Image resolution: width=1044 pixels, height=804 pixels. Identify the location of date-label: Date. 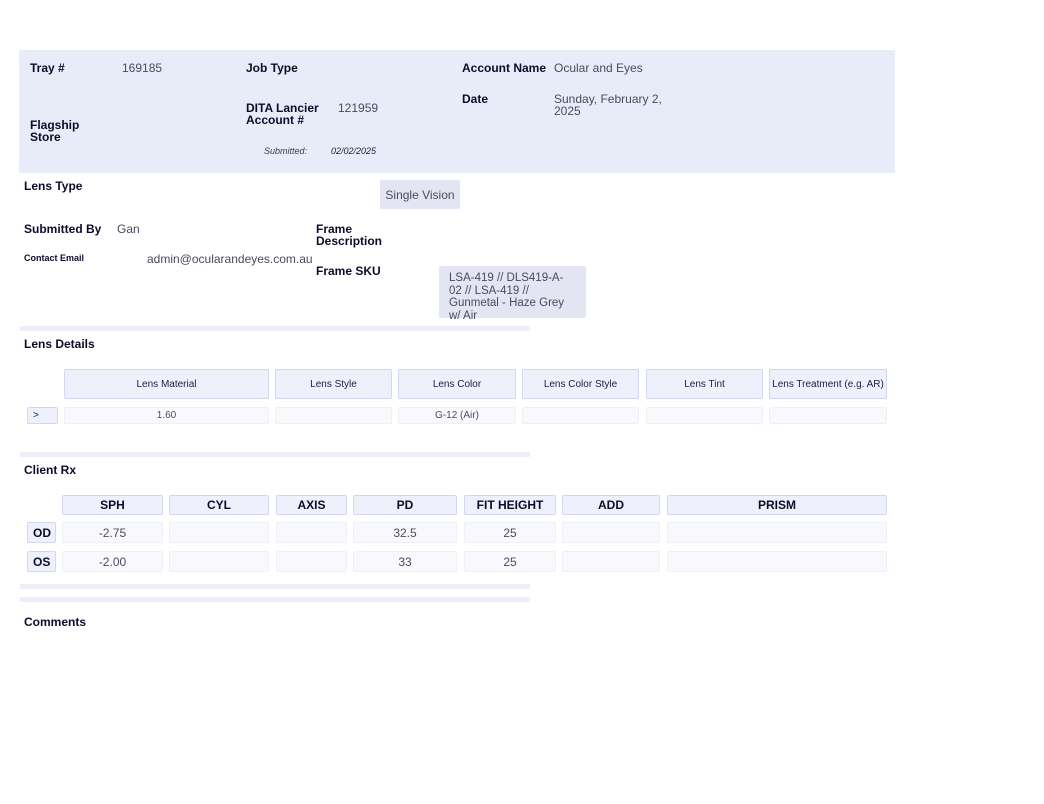
(475, 99).